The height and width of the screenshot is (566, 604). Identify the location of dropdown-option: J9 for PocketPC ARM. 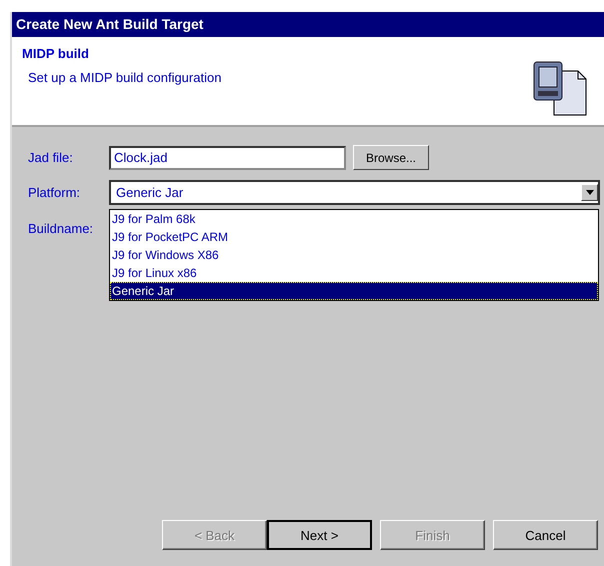
(354, 237).